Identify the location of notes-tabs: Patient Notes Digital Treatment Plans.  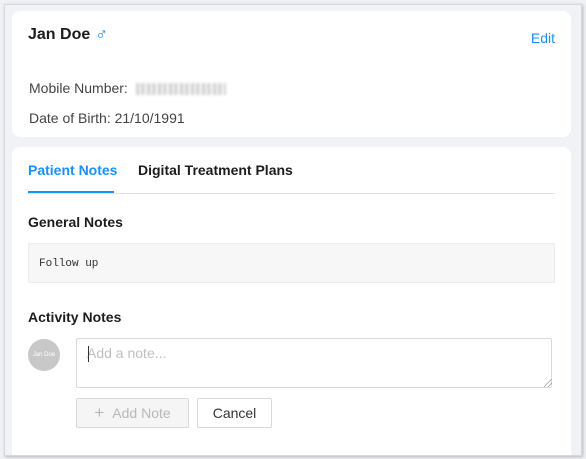
(291, 170).